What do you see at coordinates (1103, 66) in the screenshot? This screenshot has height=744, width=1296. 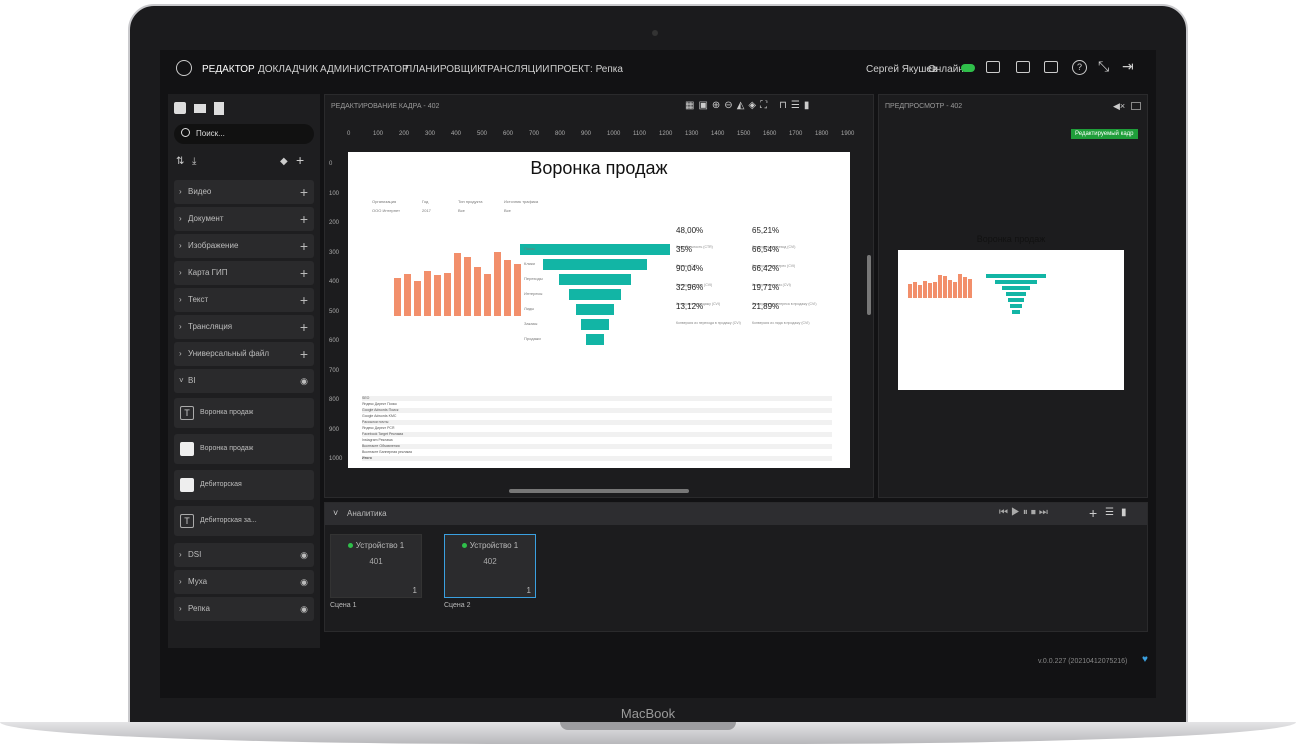 I see `fullscreen-exit-icon: ⤡` at bounding box center [1103, 66].